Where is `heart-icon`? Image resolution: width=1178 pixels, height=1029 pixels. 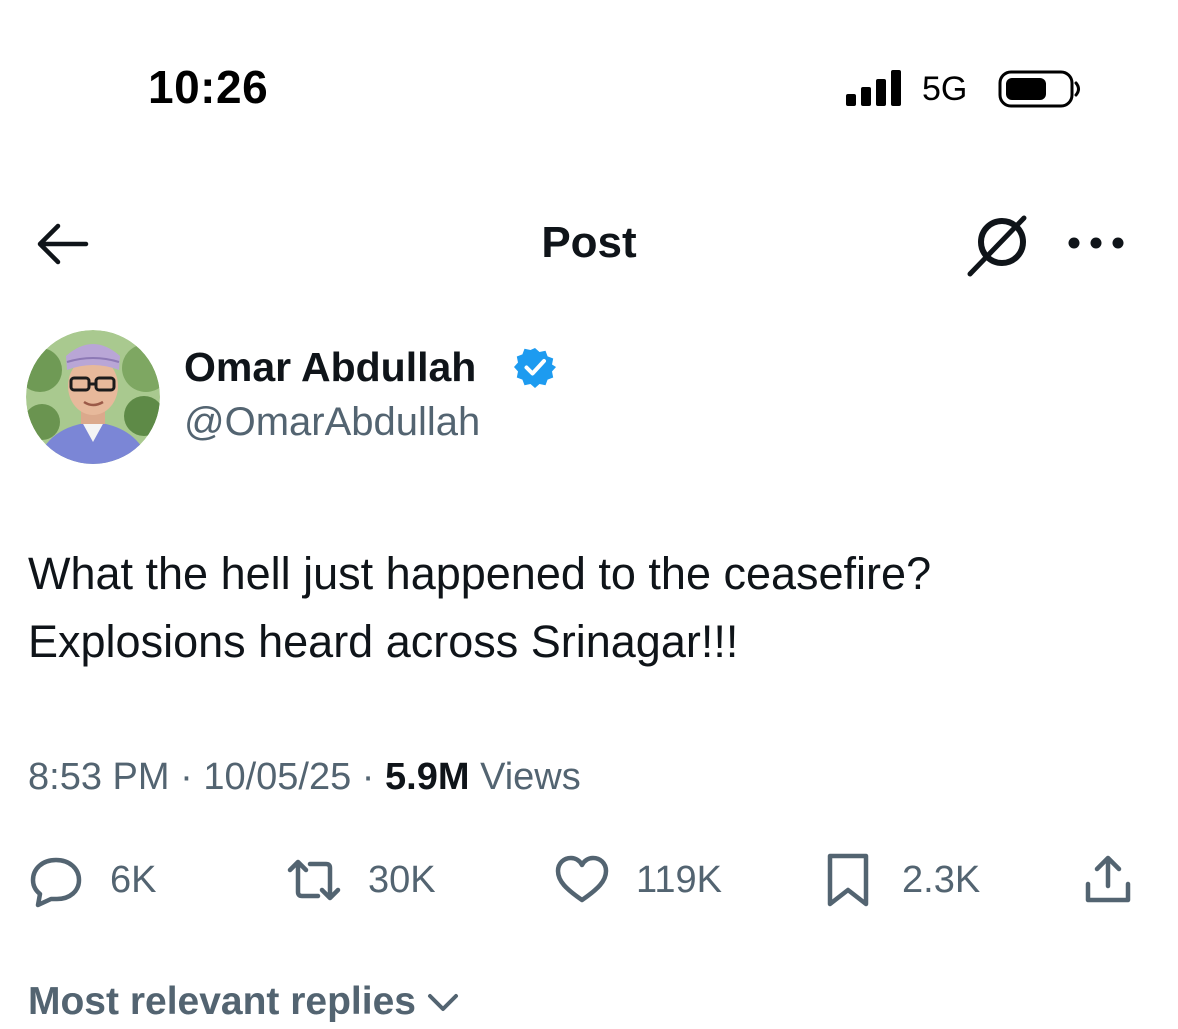
heart-icon is located at coordinates (582, 879).